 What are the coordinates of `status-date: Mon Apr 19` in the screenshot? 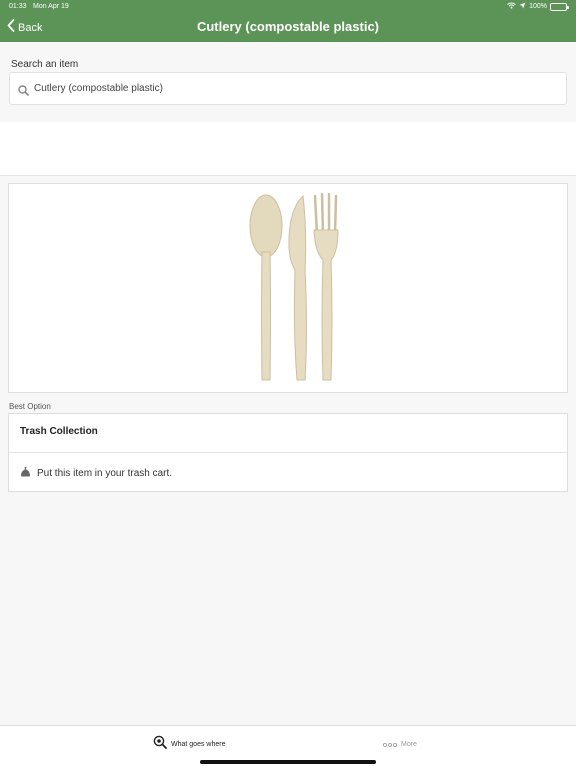 It's located at (51, 6).